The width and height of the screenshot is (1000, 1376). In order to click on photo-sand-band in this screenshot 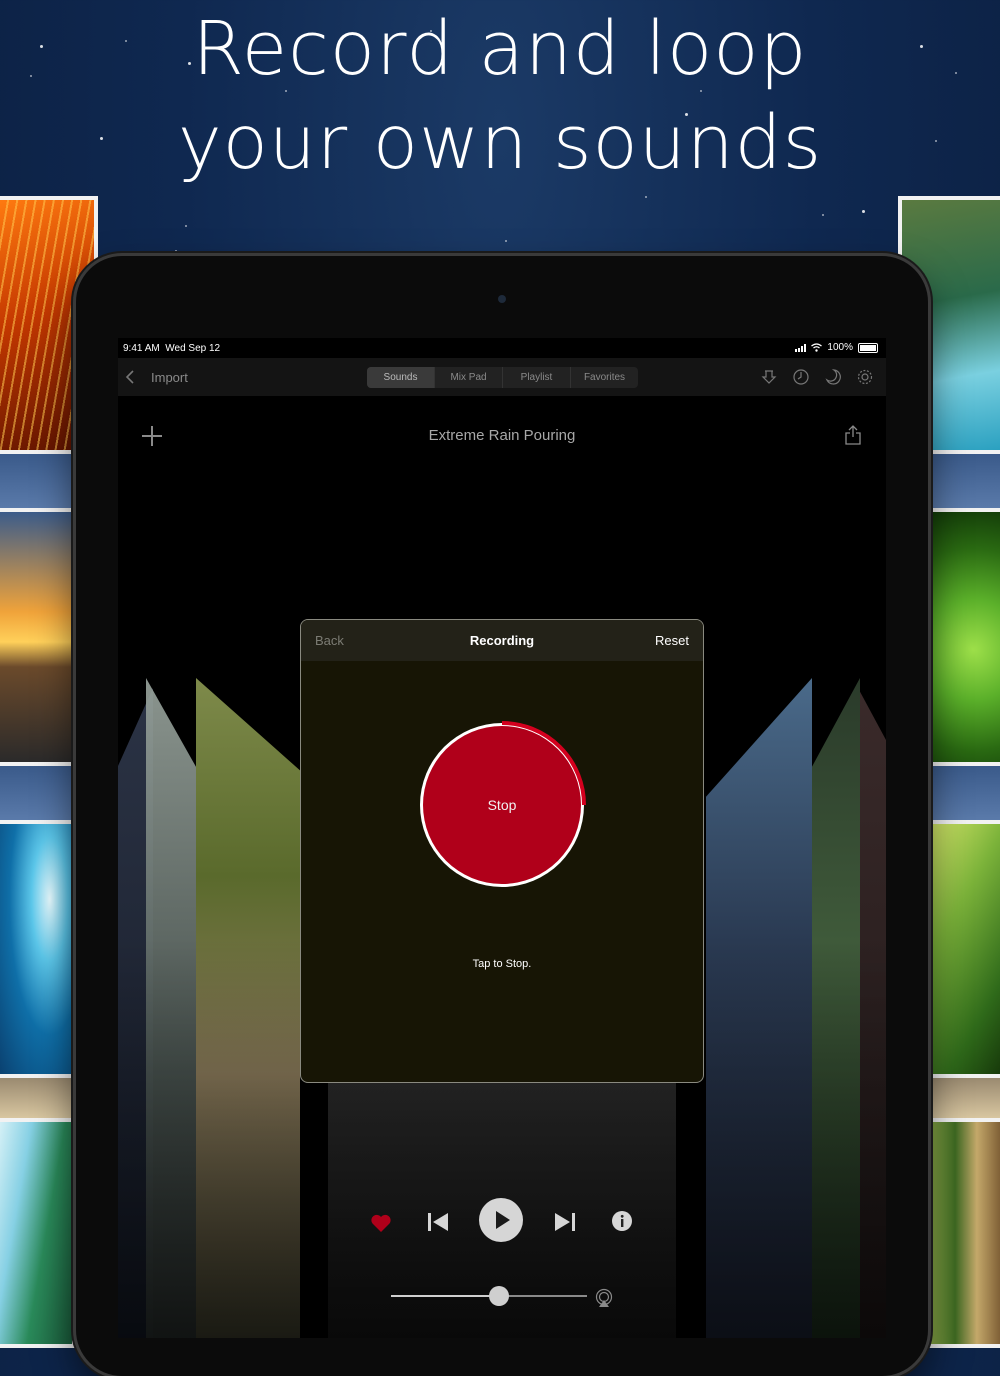, I will do `click(38, 1098)`.